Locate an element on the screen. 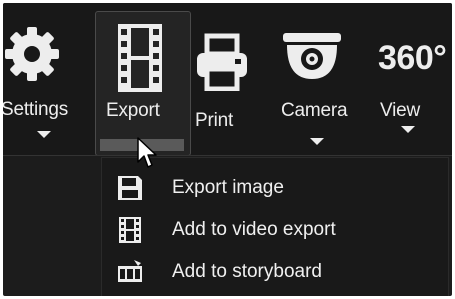 The width and height of the screenshot is (455, 299). dome-camera-icon is located at coordinates (312, 56).